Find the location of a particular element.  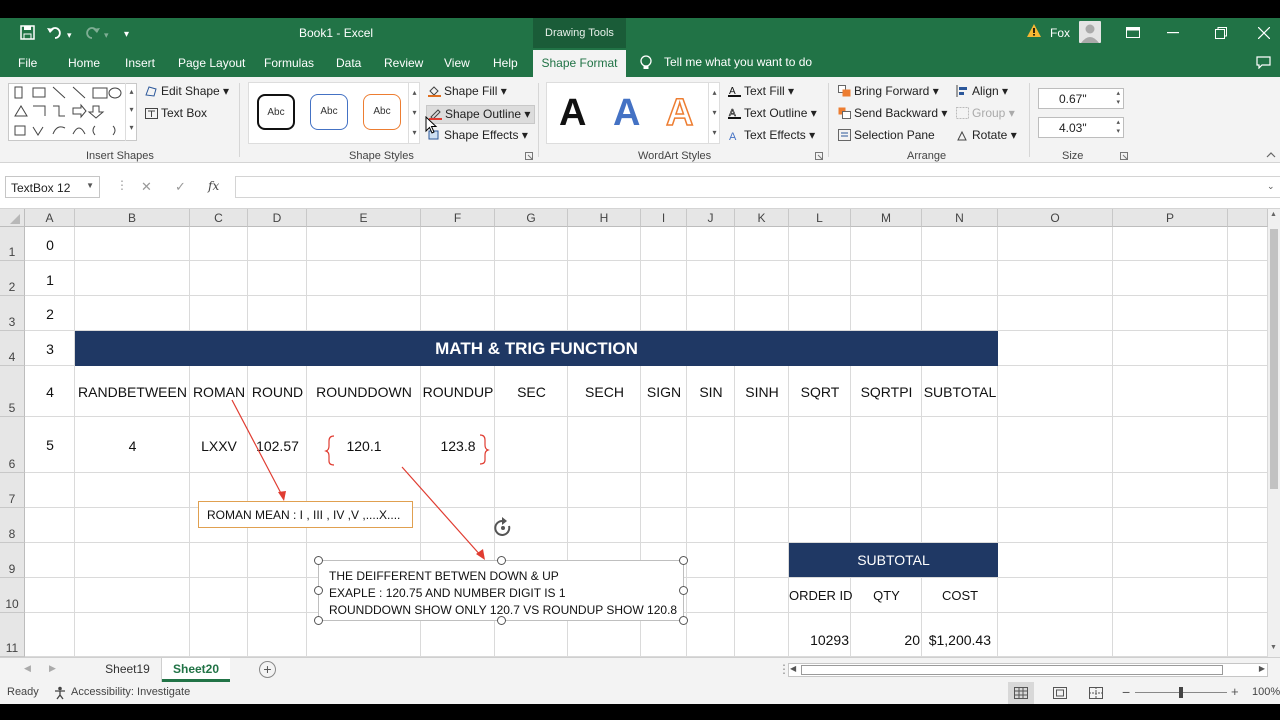

close-icon is located at coordinates (1264, 33).